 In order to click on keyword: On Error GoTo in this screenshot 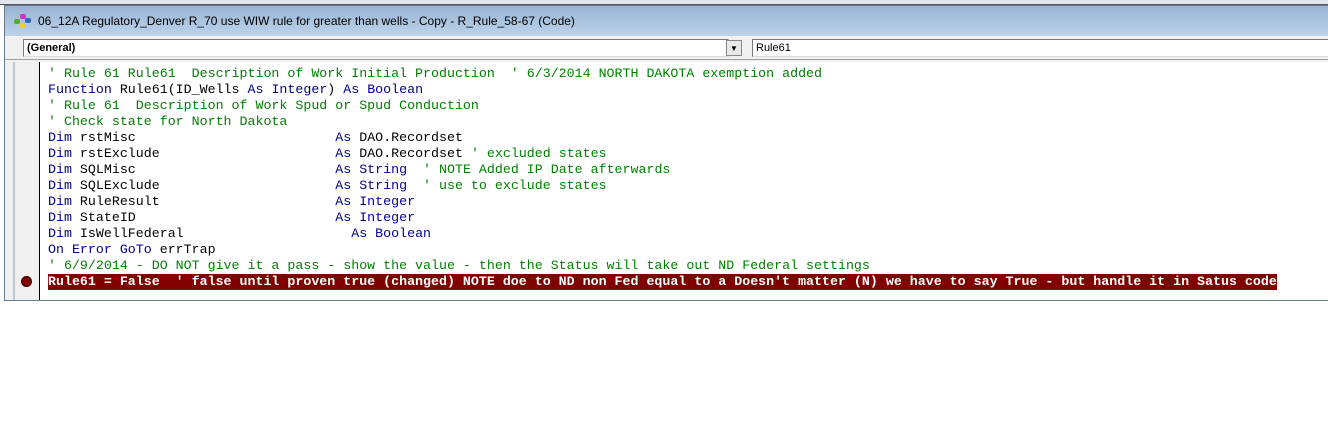, I will do `click(104, 249)`.